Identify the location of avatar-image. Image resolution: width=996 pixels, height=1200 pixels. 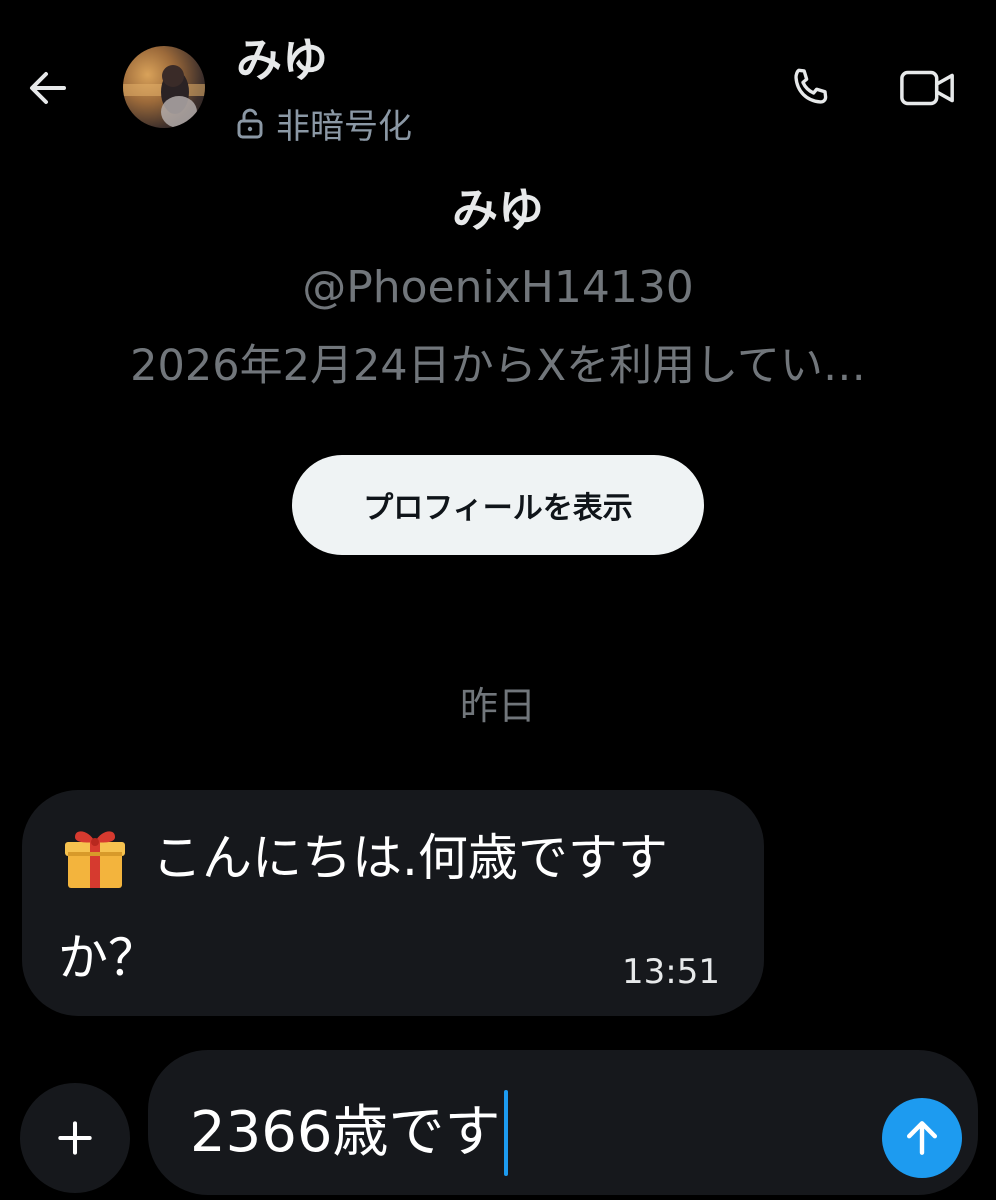
(164, 96).